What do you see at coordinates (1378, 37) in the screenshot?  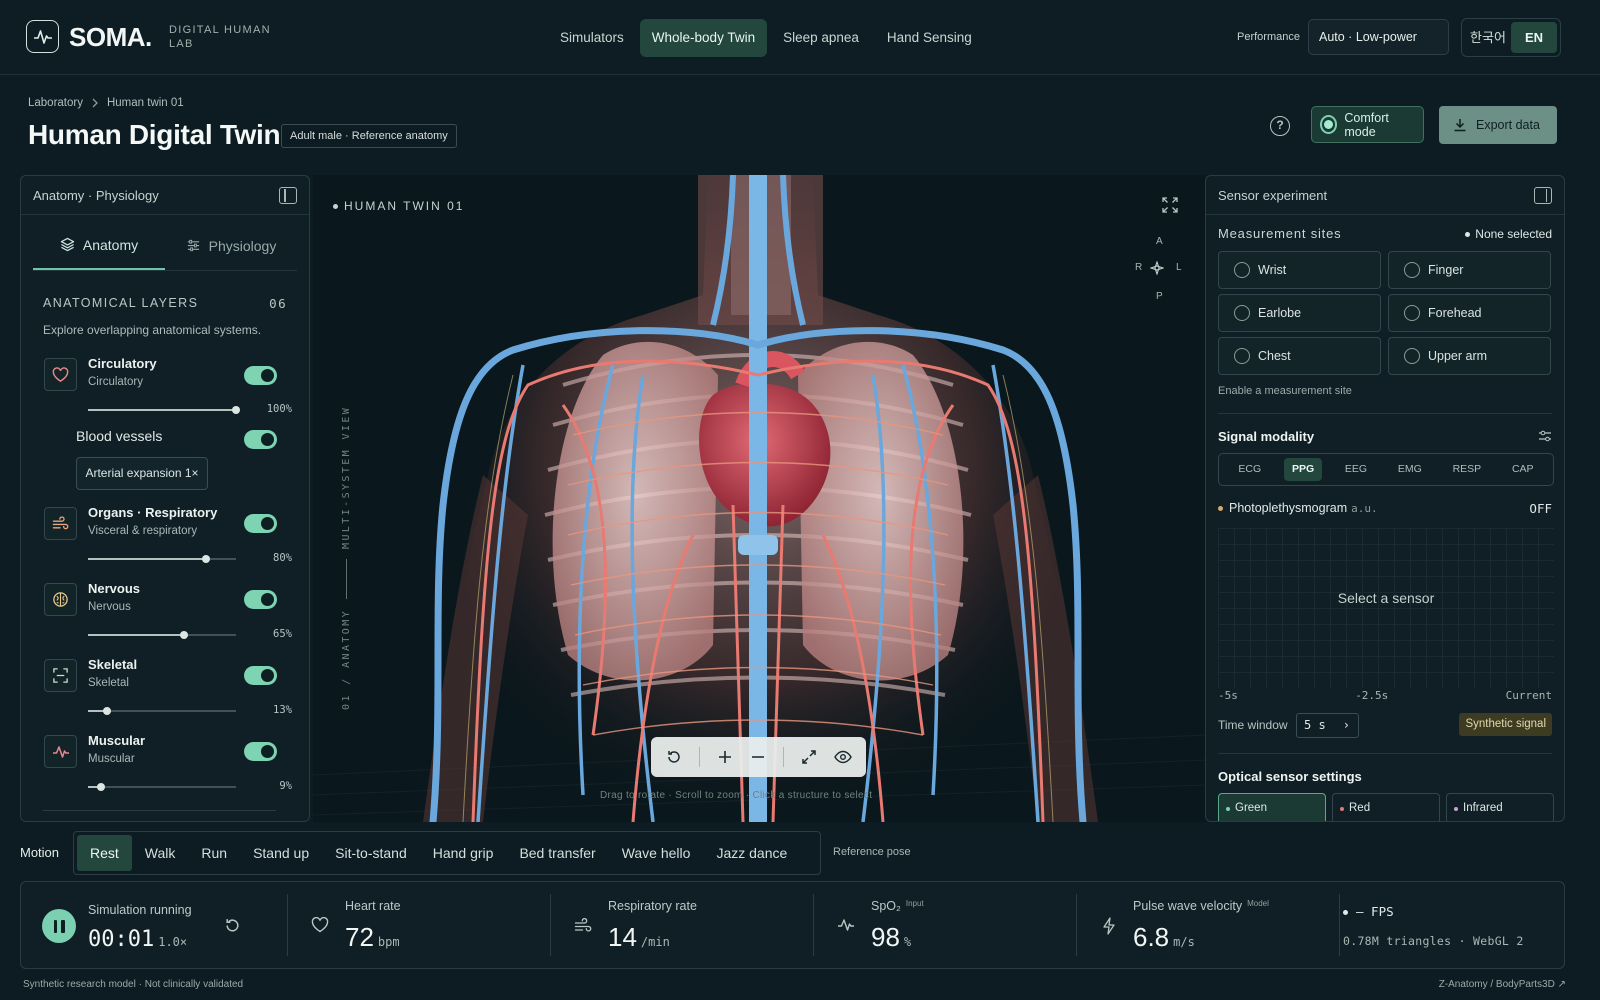 I see `performance-select: Auto · Low-power` at bounding box center [1378, 37].